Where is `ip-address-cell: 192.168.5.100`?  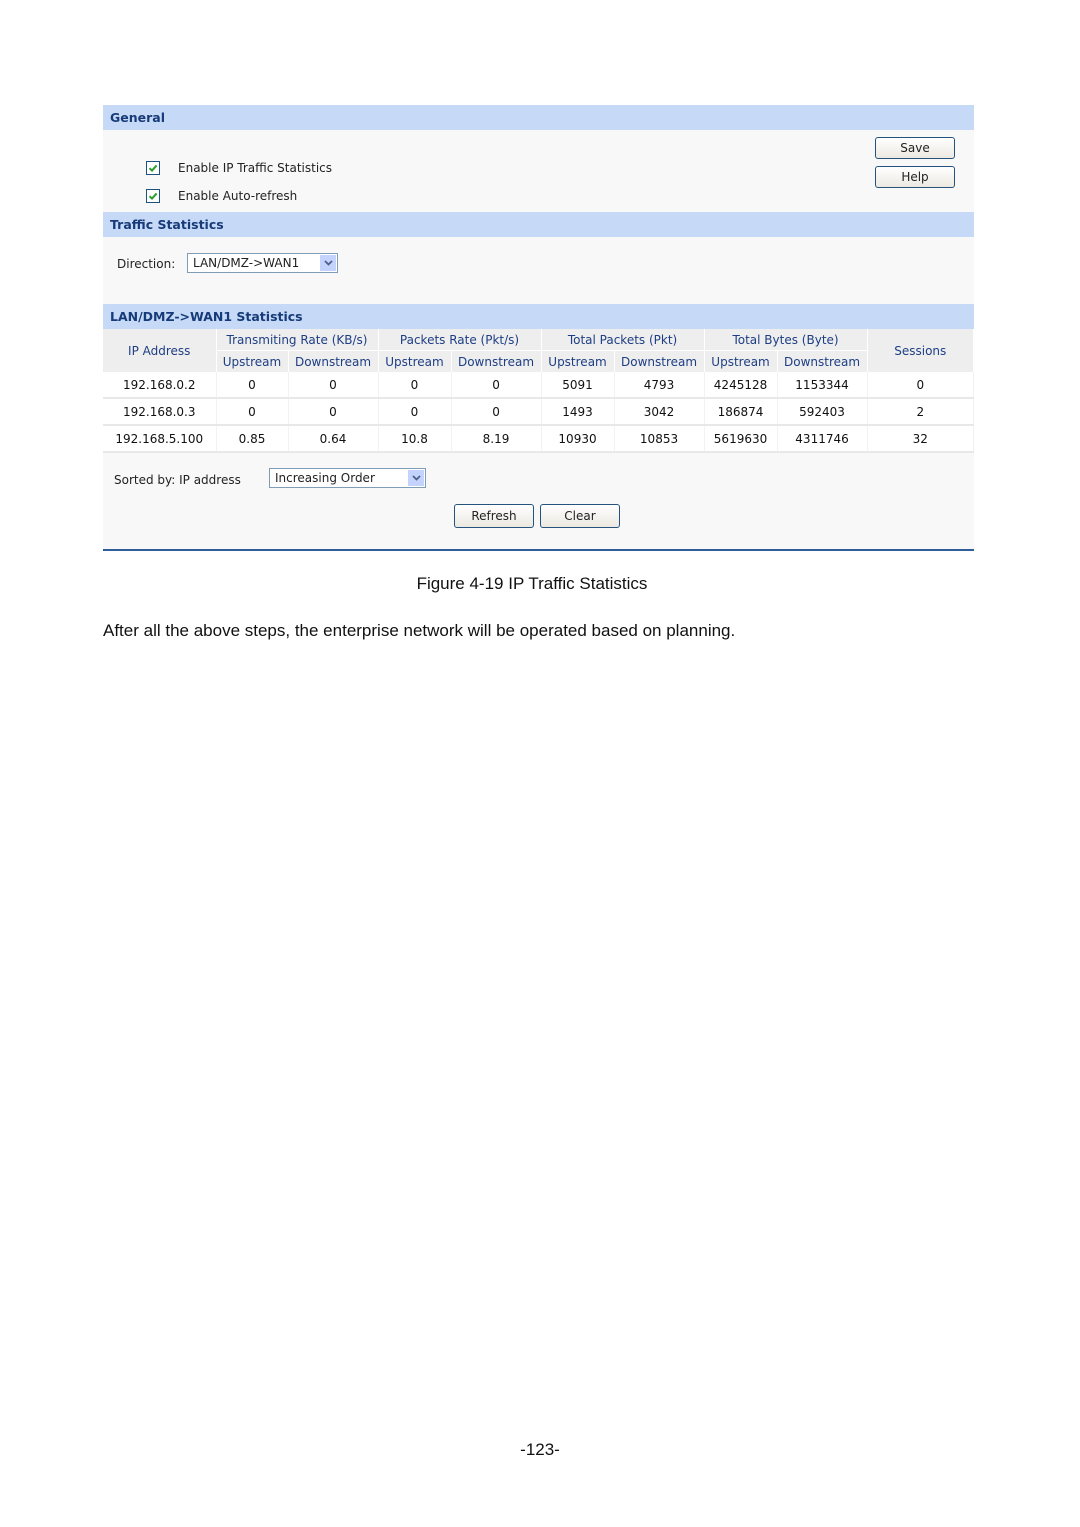
ip-address-cell: 192.168.5.100 is located at coordinates (160, 439).